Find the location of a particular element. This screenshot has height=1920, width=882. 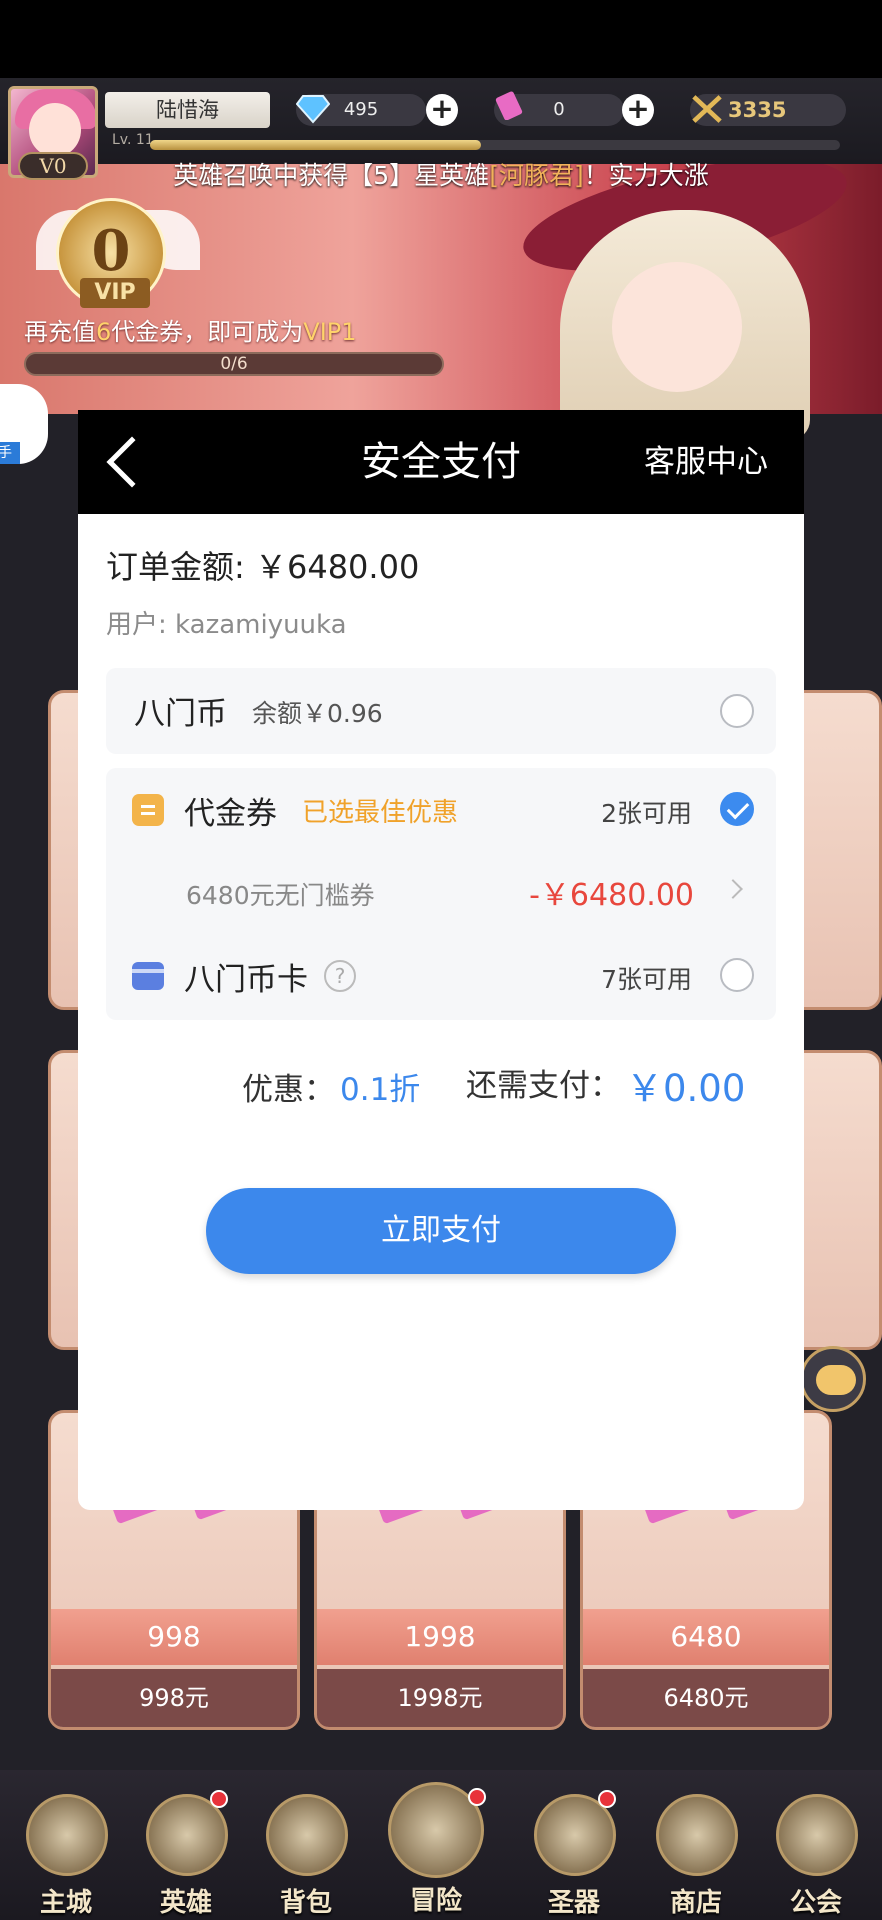

nav-item-artifact: 圣器 is located at coordinates (574, 1851).